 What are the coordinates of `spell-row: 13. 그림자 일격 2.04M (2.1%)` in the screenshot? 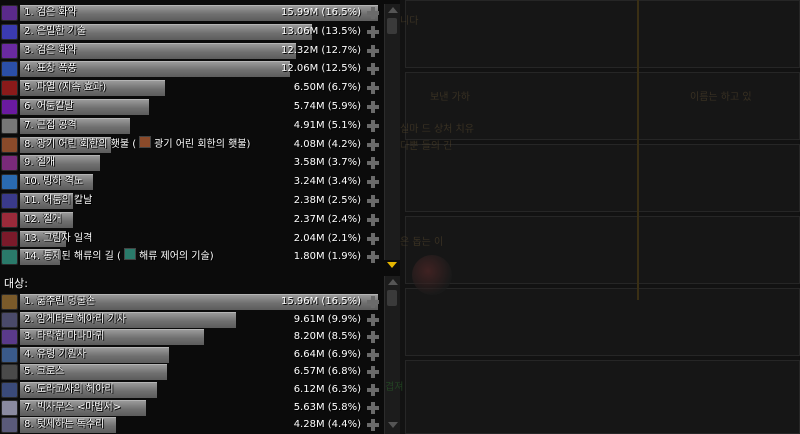 It's located at (191, 239).